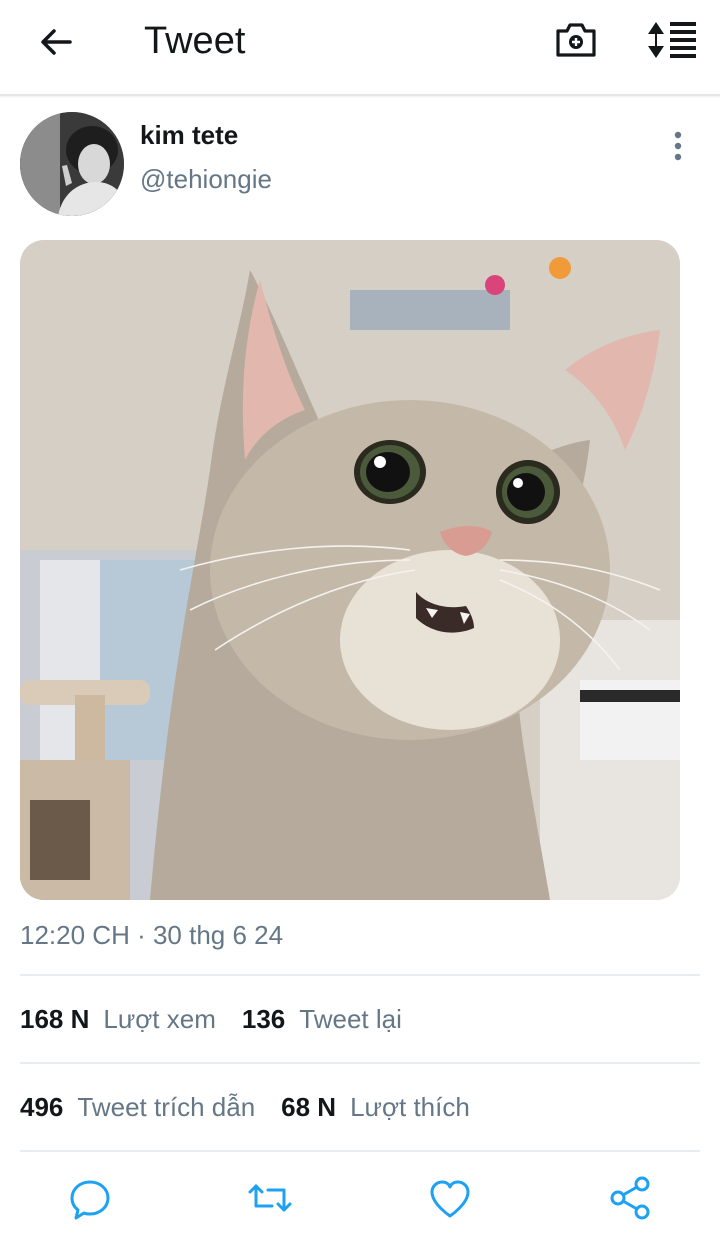  Describe the element at coordinates (72, 164) in the screenshot. I see `avatar` at that location.